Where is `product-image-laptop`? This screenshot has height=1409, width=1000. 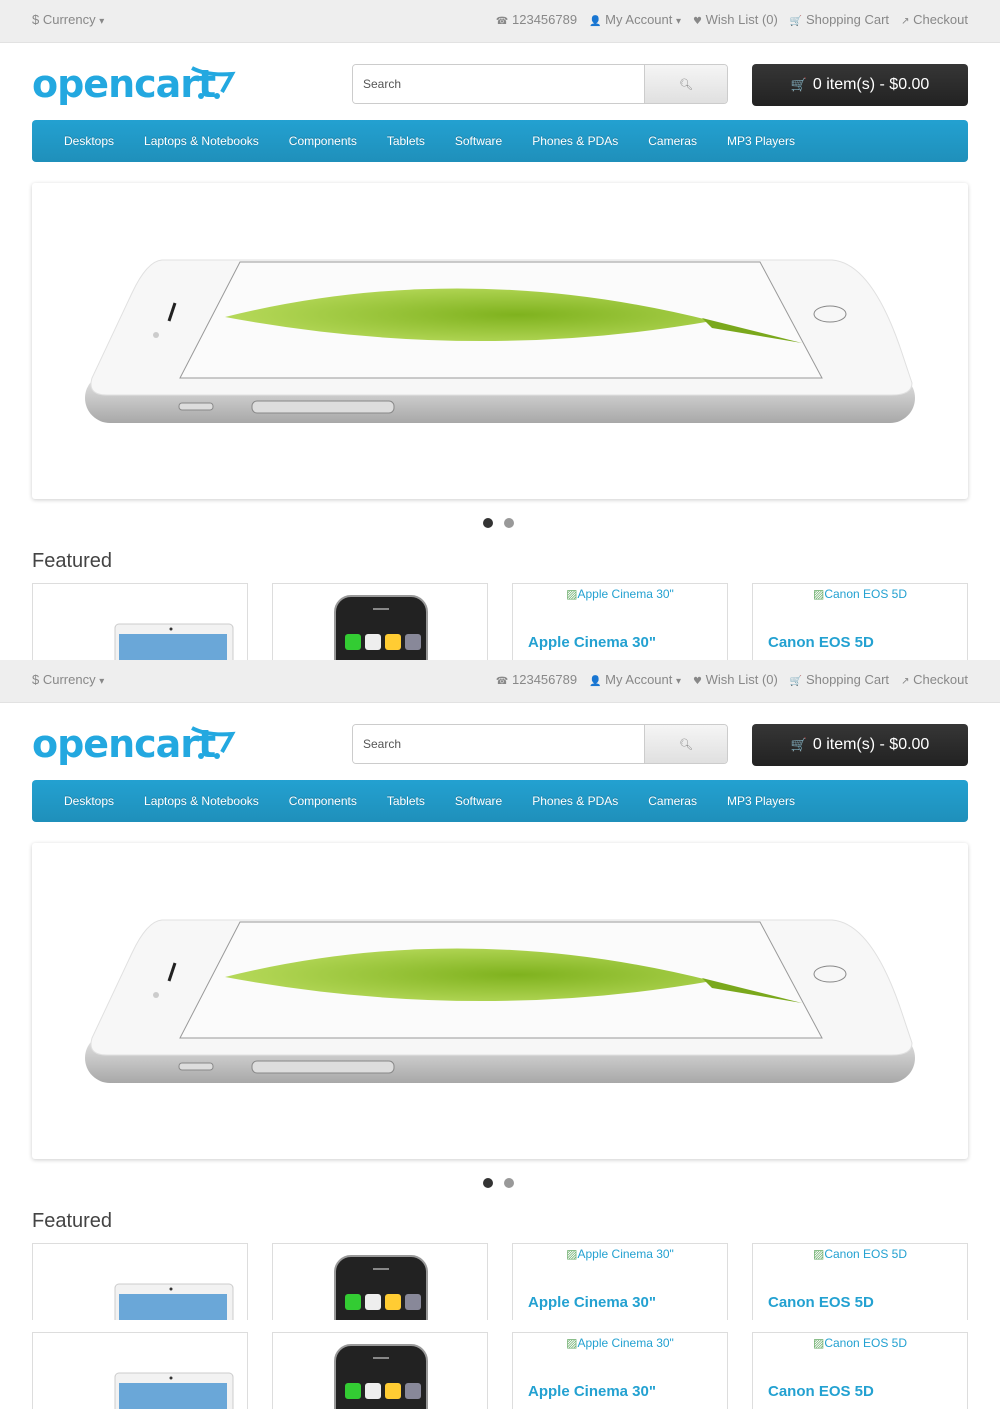
product-image-laptop is located at coordinates (174, 1390).